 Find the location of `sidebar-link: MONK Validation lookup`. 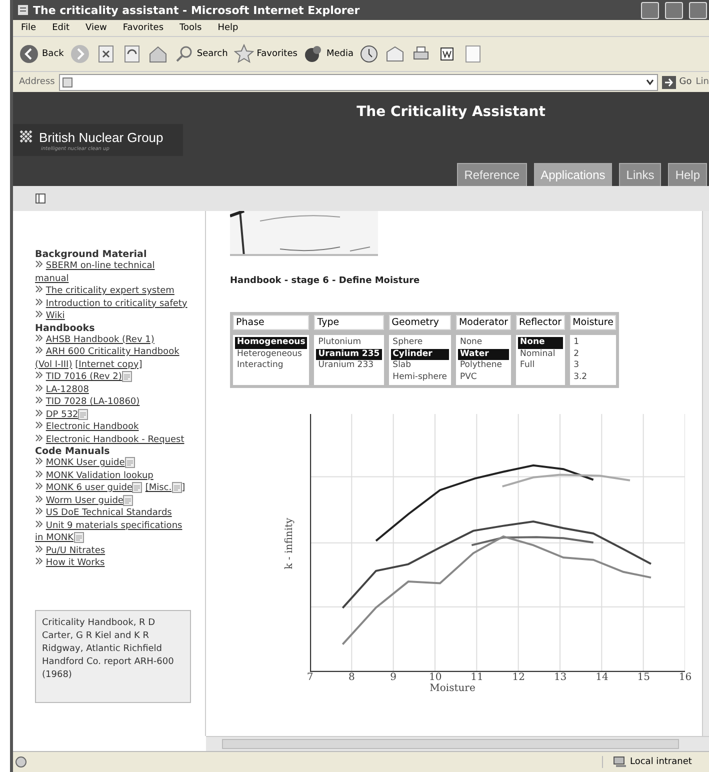

sidebar-link: MONK Validation lookup is located at coordinates (120, 476).